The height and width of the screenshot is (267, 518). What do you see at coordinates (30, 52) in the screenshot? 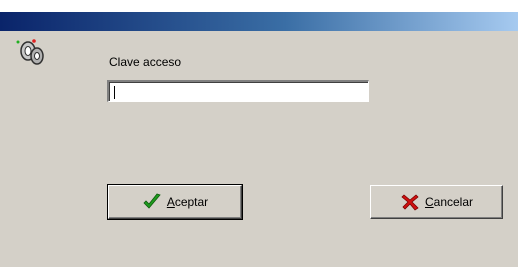
I see `key-icon` at bounding box center [30, 52].